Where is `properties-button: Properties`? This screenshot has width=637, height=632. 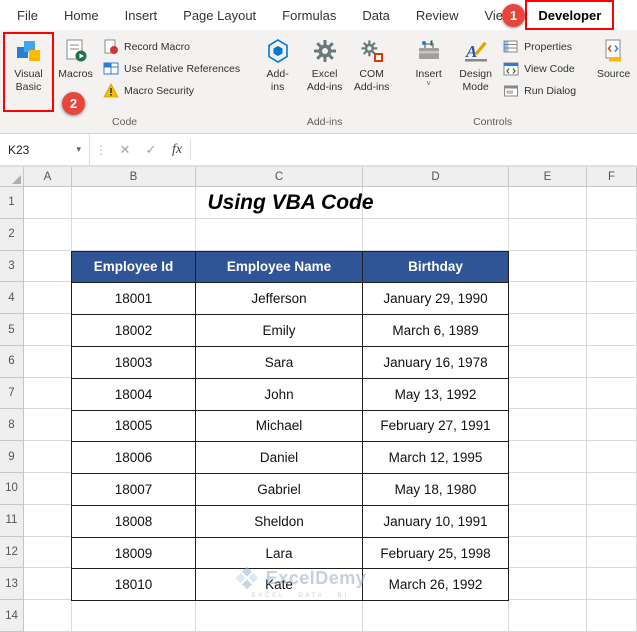
properties-button: Properties is located at coordinates (539, 47).